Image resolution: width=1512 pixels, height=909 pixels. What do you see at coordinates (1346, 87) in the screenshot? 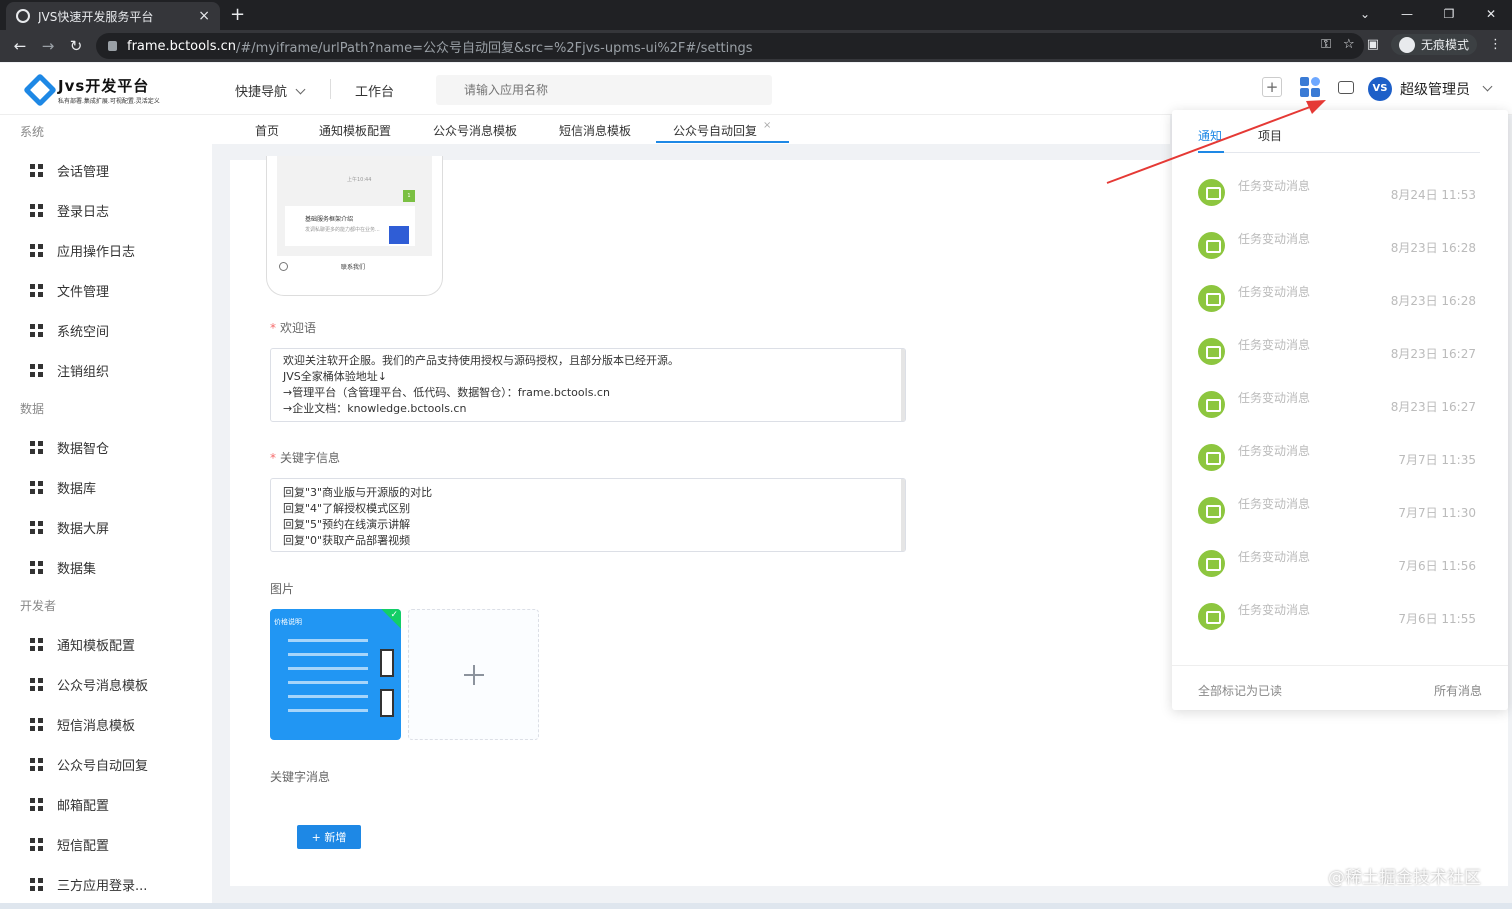
I see `message-icon` at bounding box center [1346, 87].